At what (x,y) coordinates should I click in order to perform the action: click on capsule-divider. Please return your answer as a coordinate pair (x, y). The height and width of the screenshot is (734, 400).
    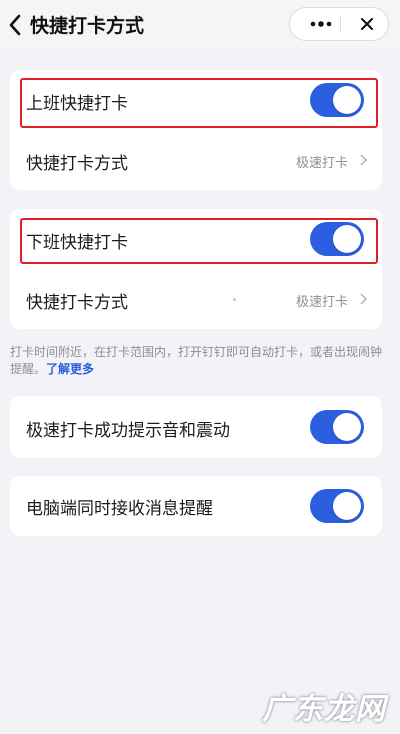
    Looking at the image, I should click on (340, 24).